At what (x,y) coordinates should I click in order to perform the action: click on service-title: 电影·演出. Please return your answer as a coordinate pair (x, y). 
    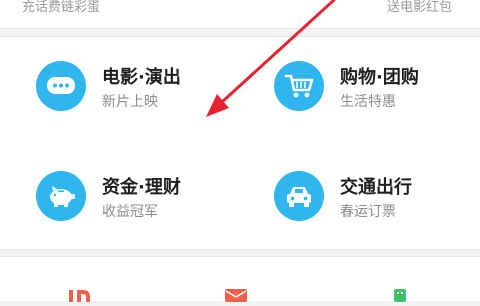
    Looking at the image, I should click on (141, 77).